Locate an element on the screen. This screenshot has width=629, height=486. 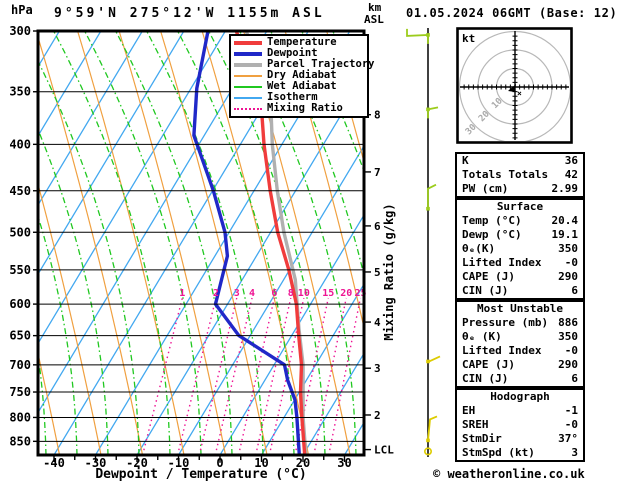
svg-text: 600 is located at coordinates (20, 304).